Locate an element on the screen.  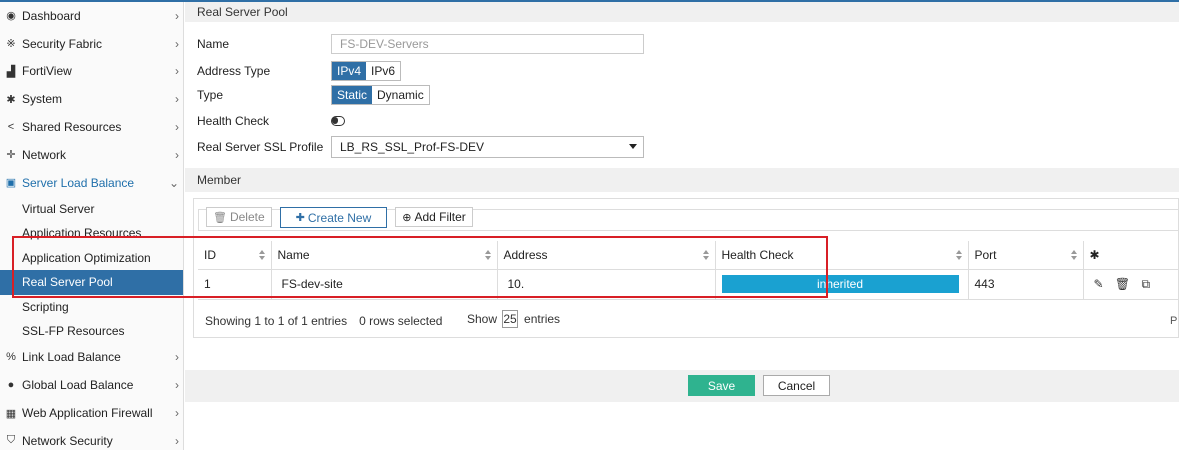
sidebar-item-network-security: ⛉ Network Security › is located at coordinates (91, 438).